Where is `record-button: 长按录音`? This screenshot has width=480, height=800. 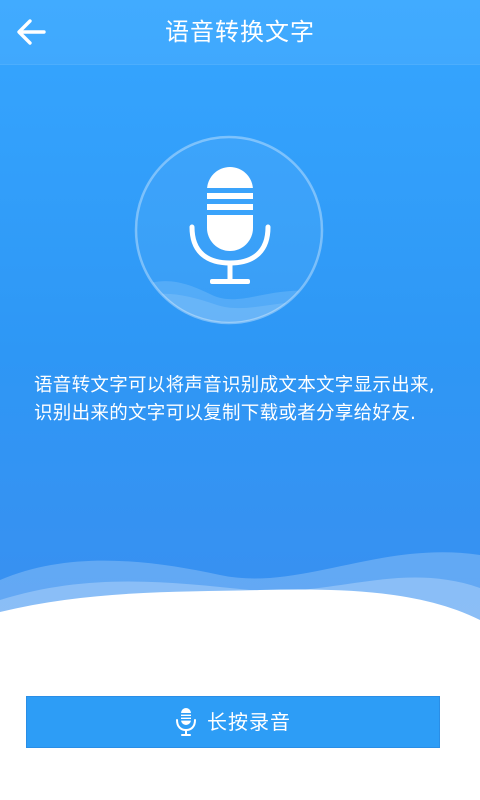 record-button: 长按录音 is located at coordinates (233, 722).